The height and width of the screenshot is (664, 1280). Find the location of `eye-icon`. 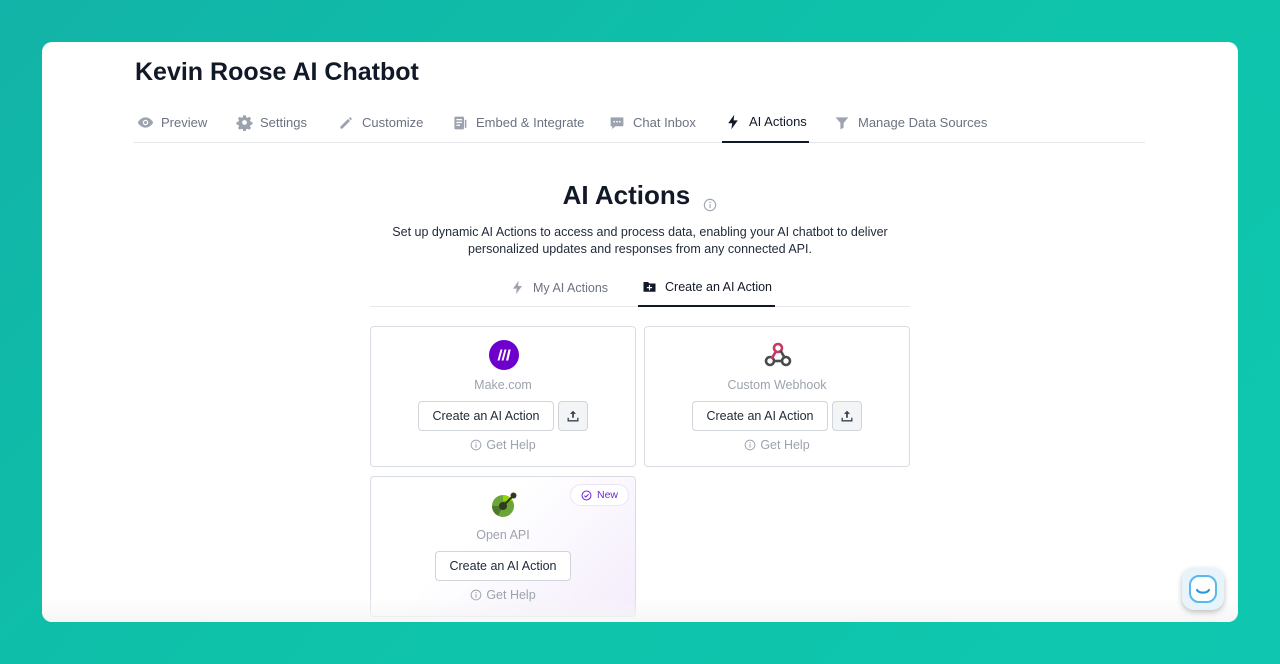

eye-icon is located at coordinates (145, 123).